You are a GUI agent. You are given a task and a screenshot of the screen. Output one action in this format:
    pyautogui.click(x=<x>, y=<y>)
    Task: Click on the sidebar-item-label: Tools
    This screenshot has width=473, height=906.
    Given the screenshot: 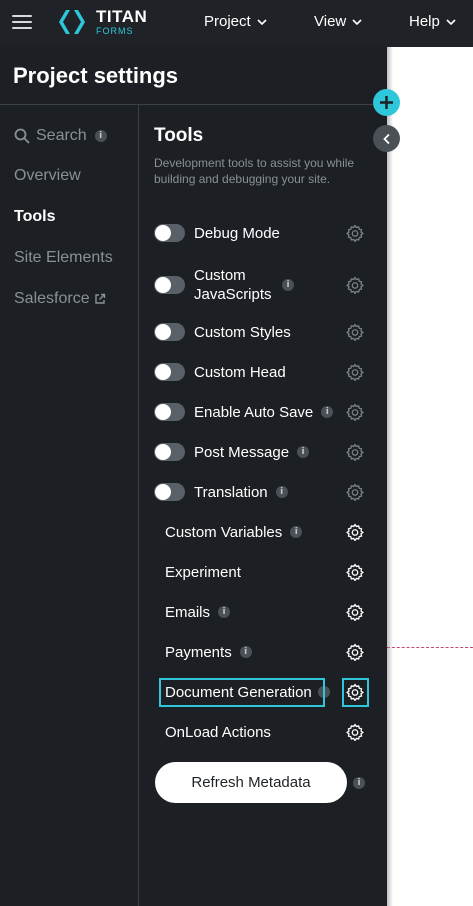 What is the action you would take?
    pyautogui.click(x=35, y=216)
    